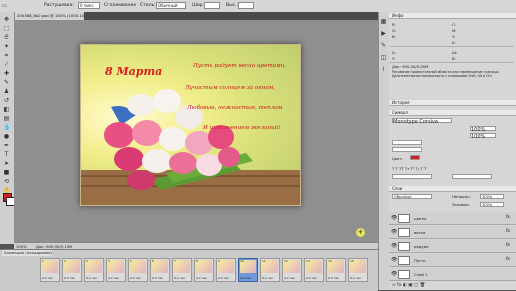 Image resolution: width=516 pixels, height=291 pixels. I want to click on brush-panel-icon: ✎, so click(383, 45).